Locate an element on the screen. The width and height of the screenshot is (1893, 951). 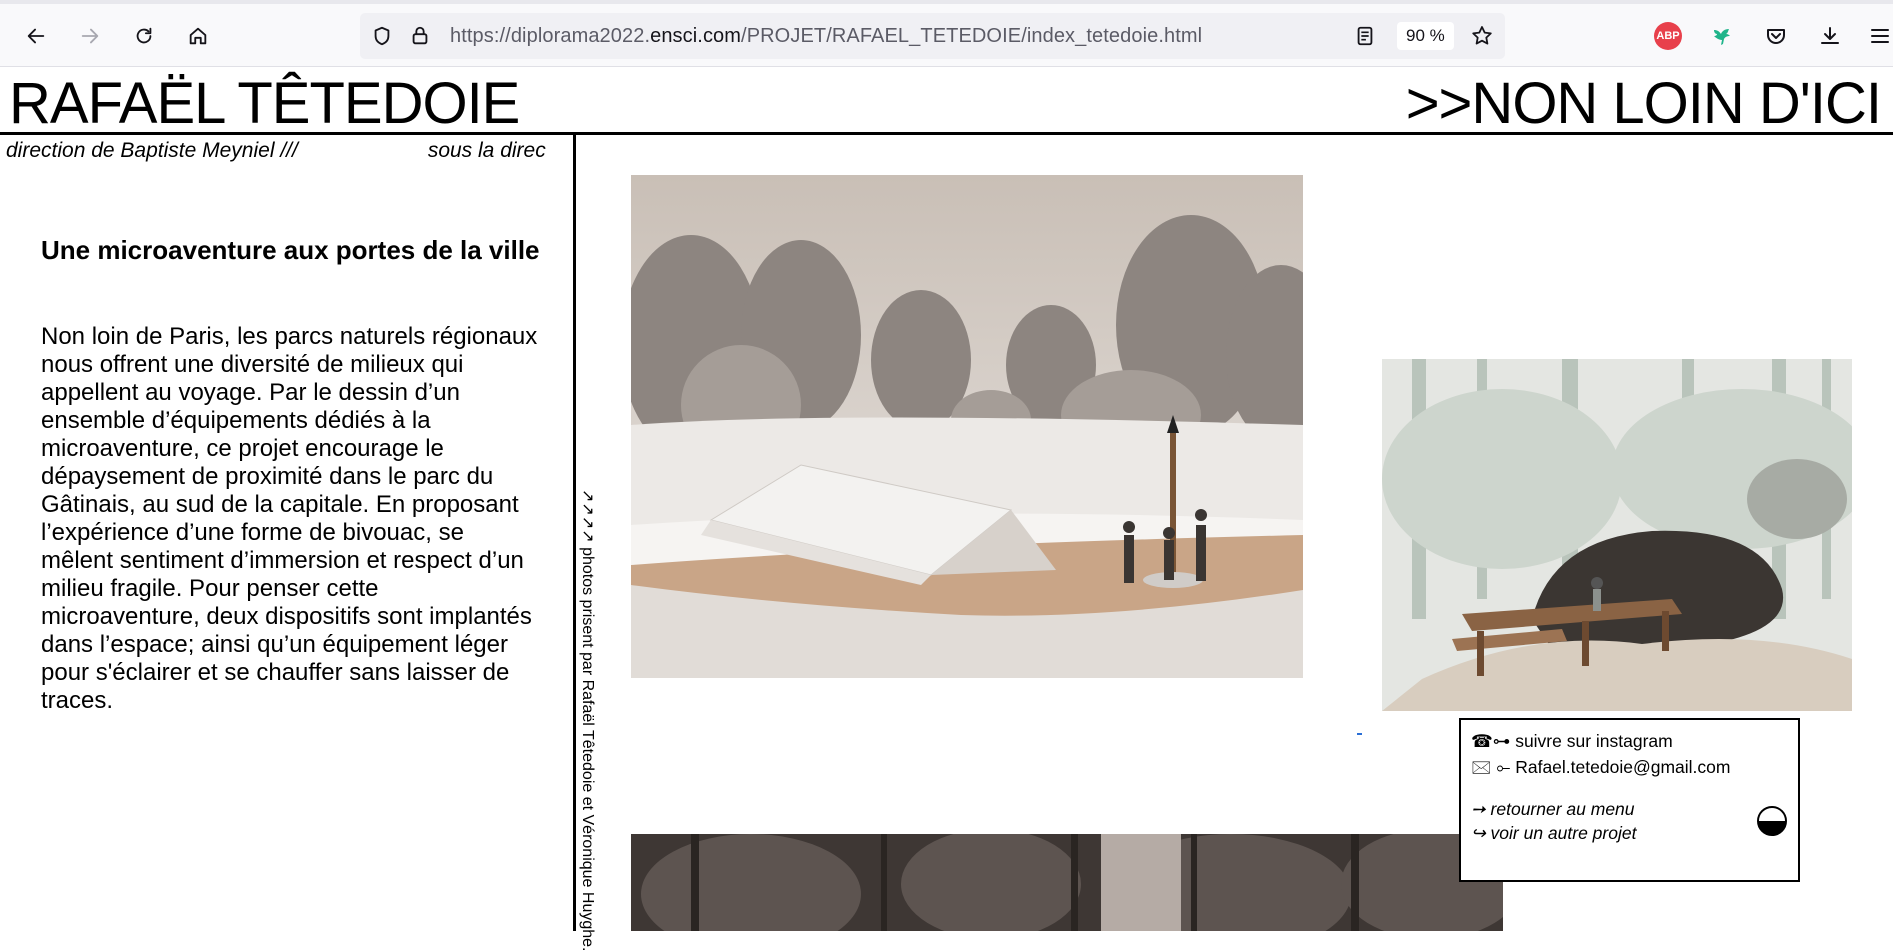
menu-button is located at coordinates (1877, 36).